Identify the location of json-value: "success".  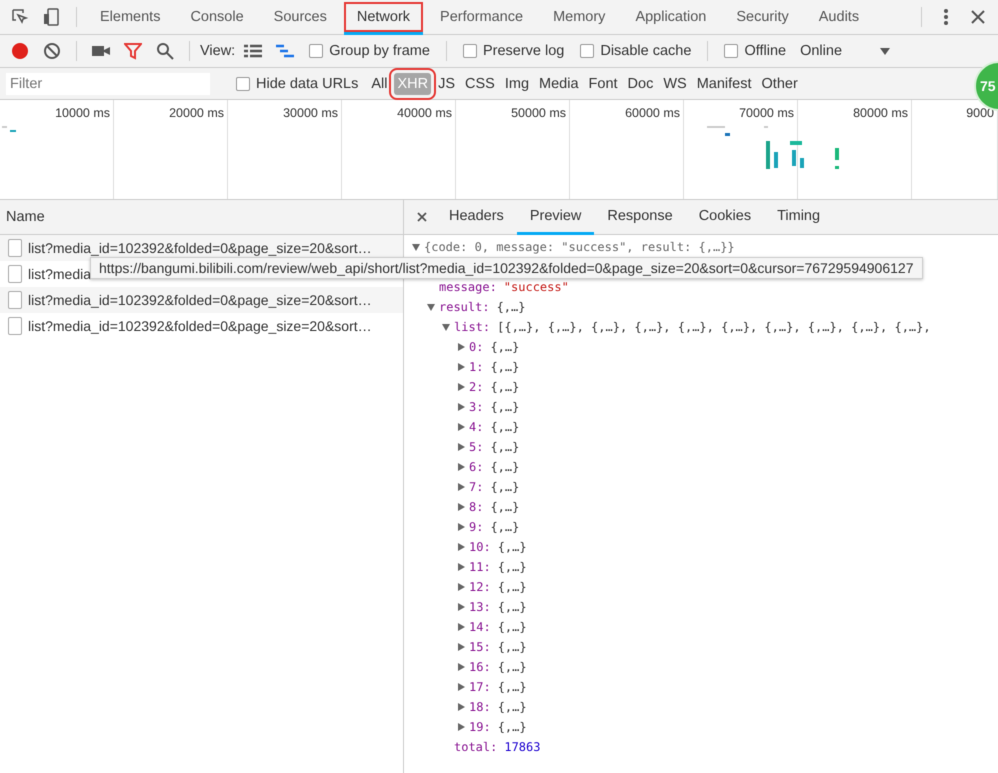
(536, 287).